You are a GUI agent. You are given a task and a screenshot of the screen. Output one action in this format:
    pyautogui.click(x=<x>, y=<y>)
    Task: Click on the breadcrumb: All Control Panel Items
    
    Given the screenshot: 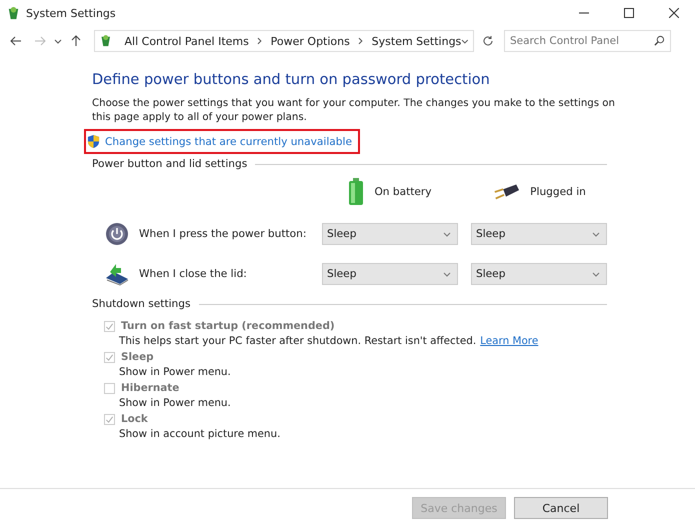 What is the action you would take?
    pyautogui.click(x=186, y=41)
    